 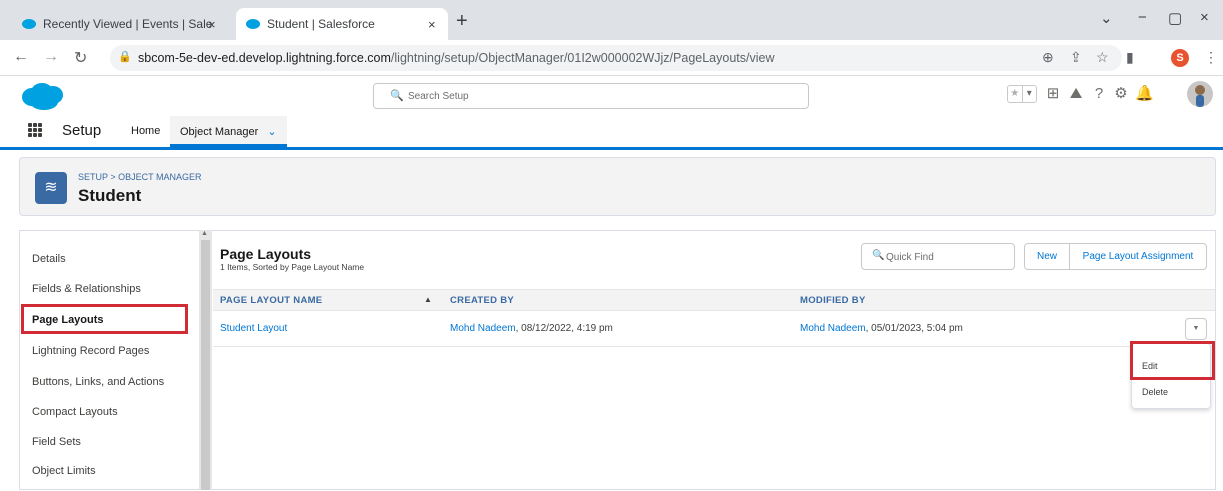 What do you see at coordinates (80, 58) in the screenshot?
I see `reload-icon: ↻` at bounding box center [80, 58].